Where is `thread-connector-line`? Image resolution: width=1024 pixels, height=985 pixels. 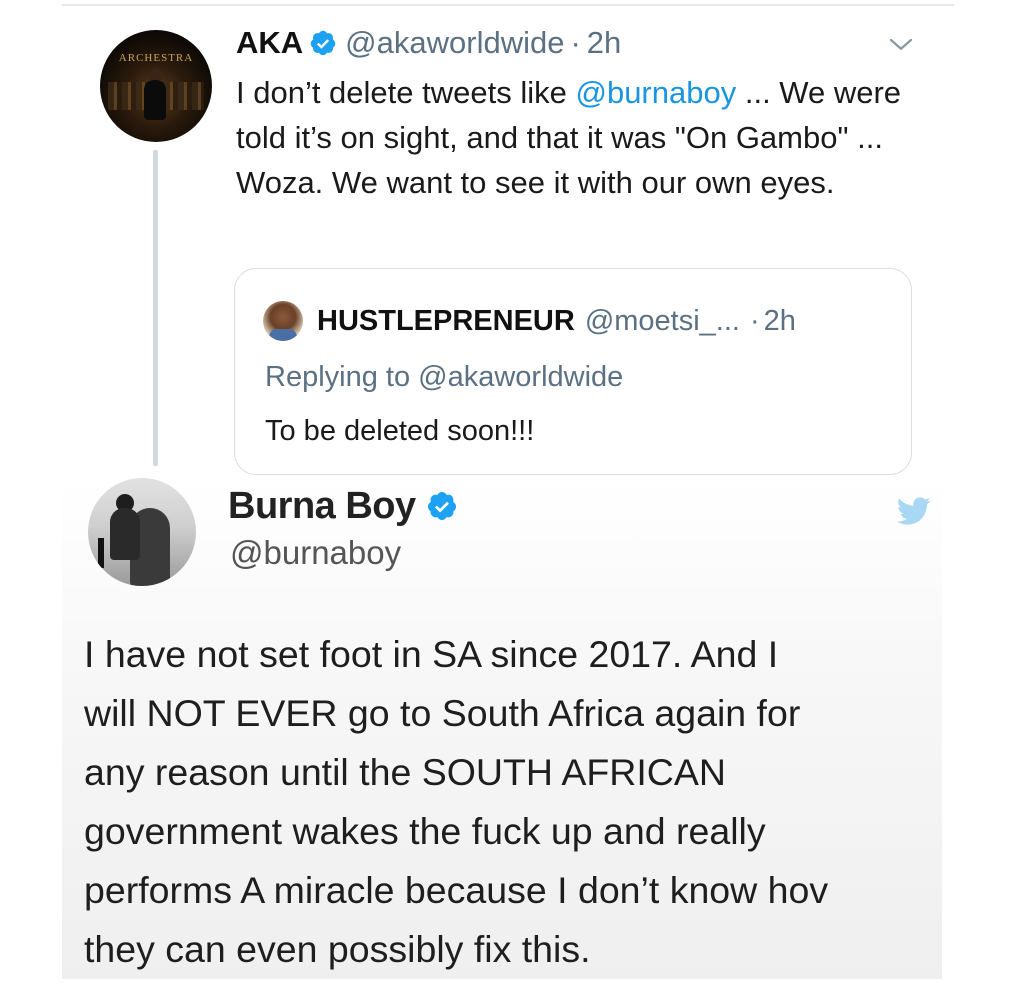 thread-connector-line is located at coordinates (155, 308).